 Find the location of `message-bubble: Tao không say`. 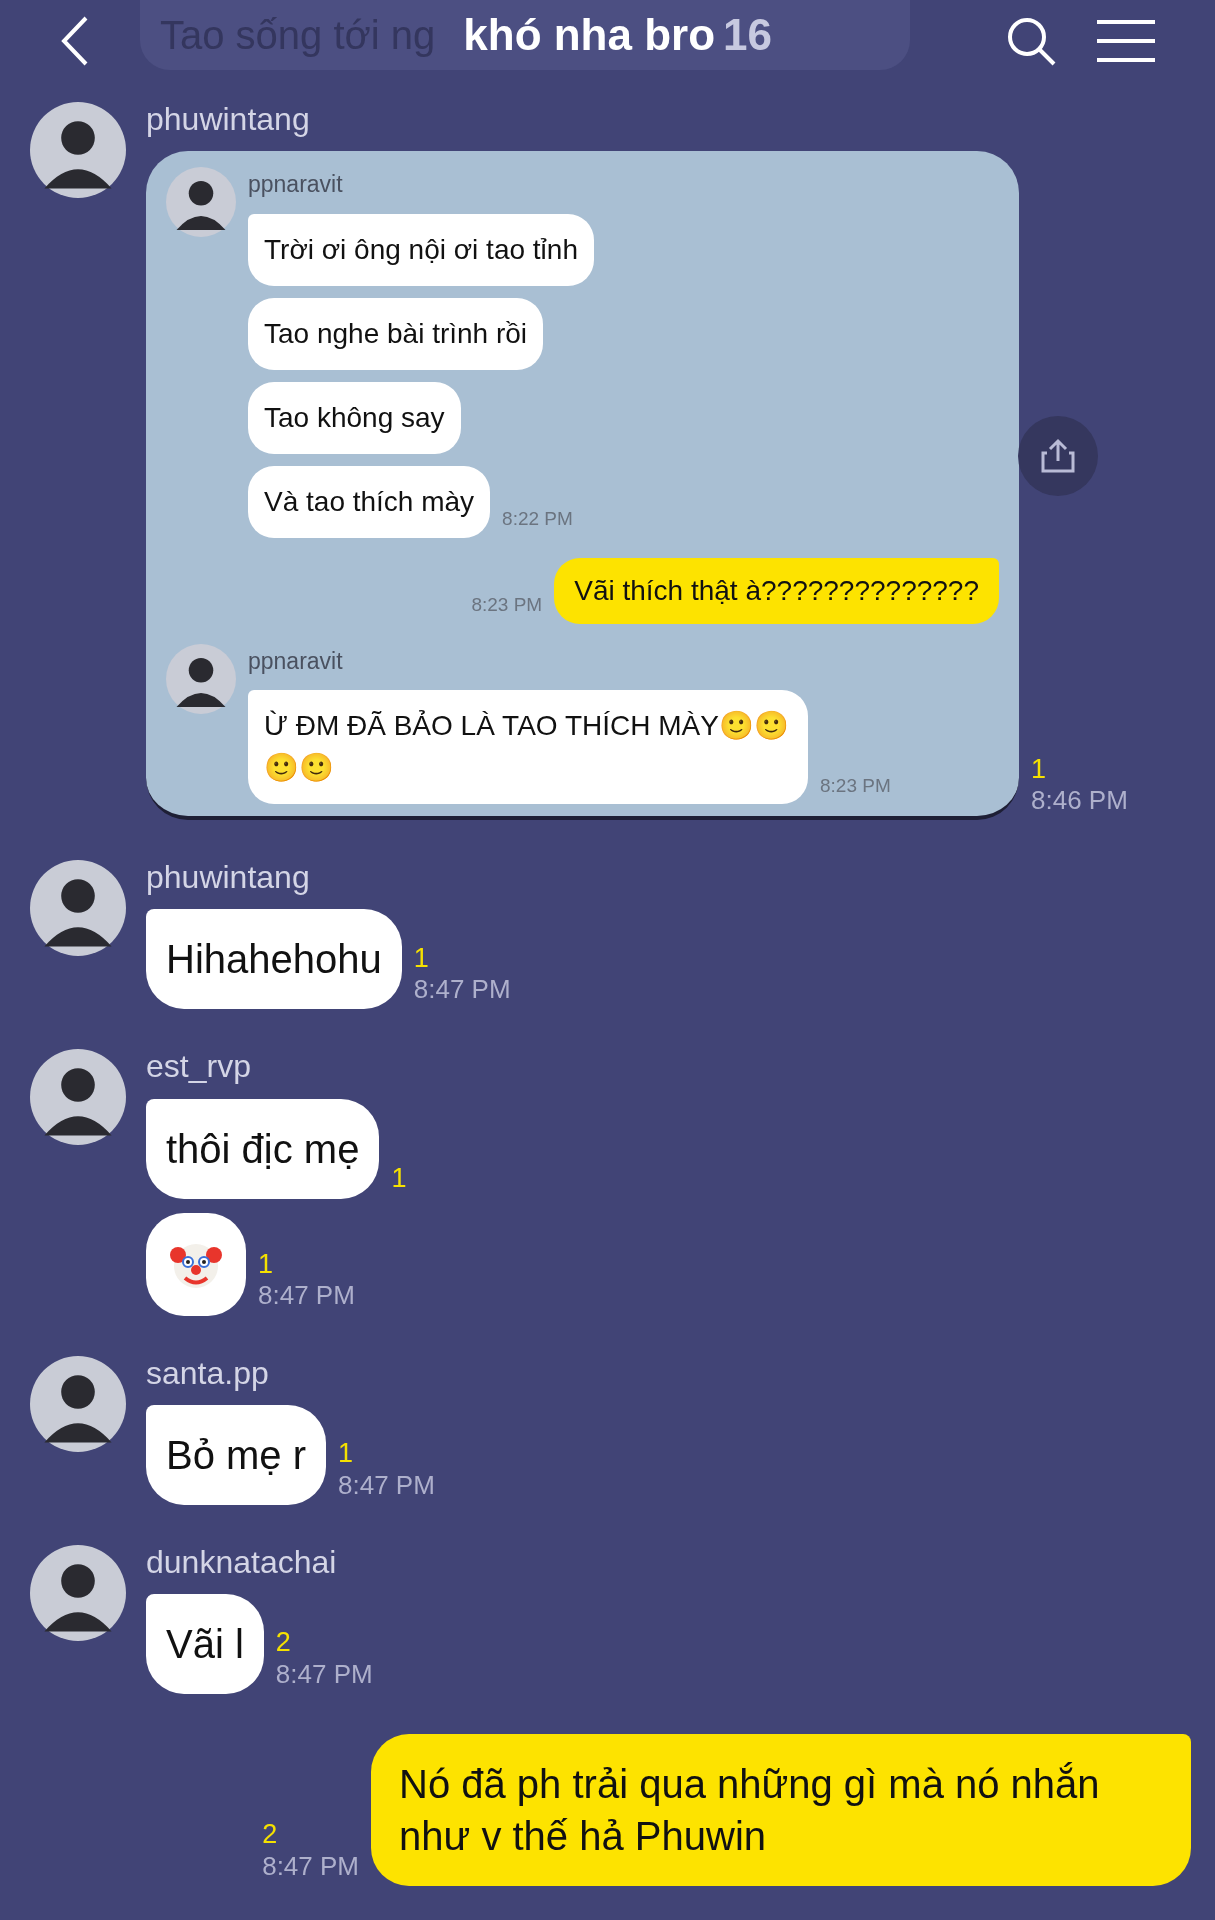

message-bubble: Tao không say is located at coordinates (354, 417).